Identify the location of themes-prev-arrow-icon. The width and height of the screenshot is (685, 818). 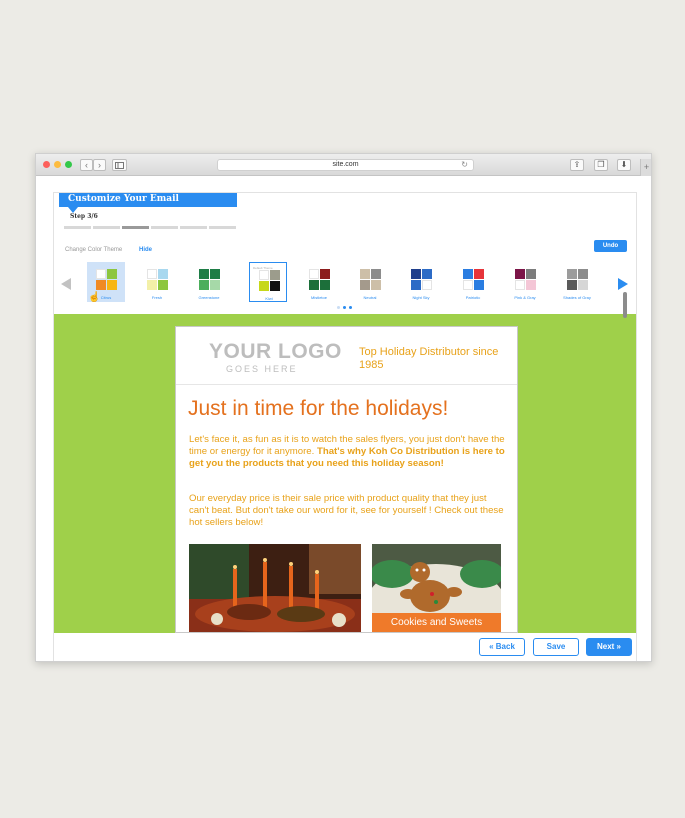
(66, 284).